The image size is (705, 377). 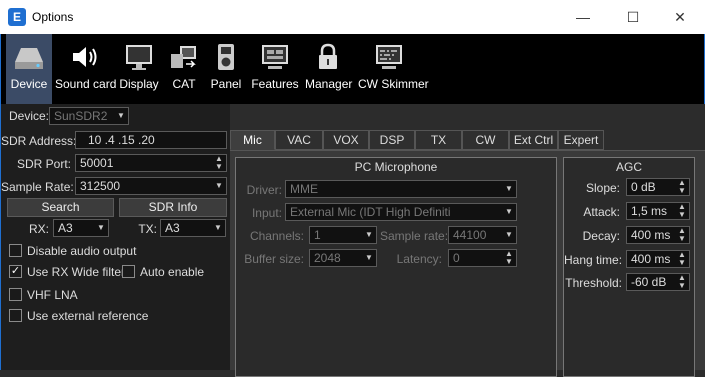 I want to click on tx-label: TX:, so click(x=147, y=229).